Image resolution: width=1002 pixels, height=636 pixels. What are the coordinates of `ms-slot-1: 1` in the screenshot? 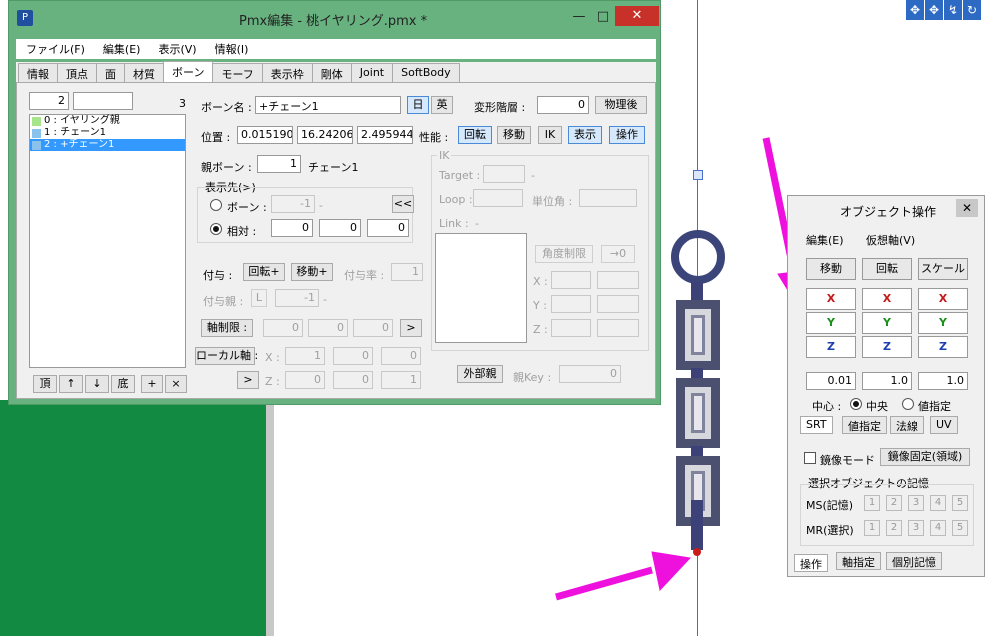 It's located at (872, 503).